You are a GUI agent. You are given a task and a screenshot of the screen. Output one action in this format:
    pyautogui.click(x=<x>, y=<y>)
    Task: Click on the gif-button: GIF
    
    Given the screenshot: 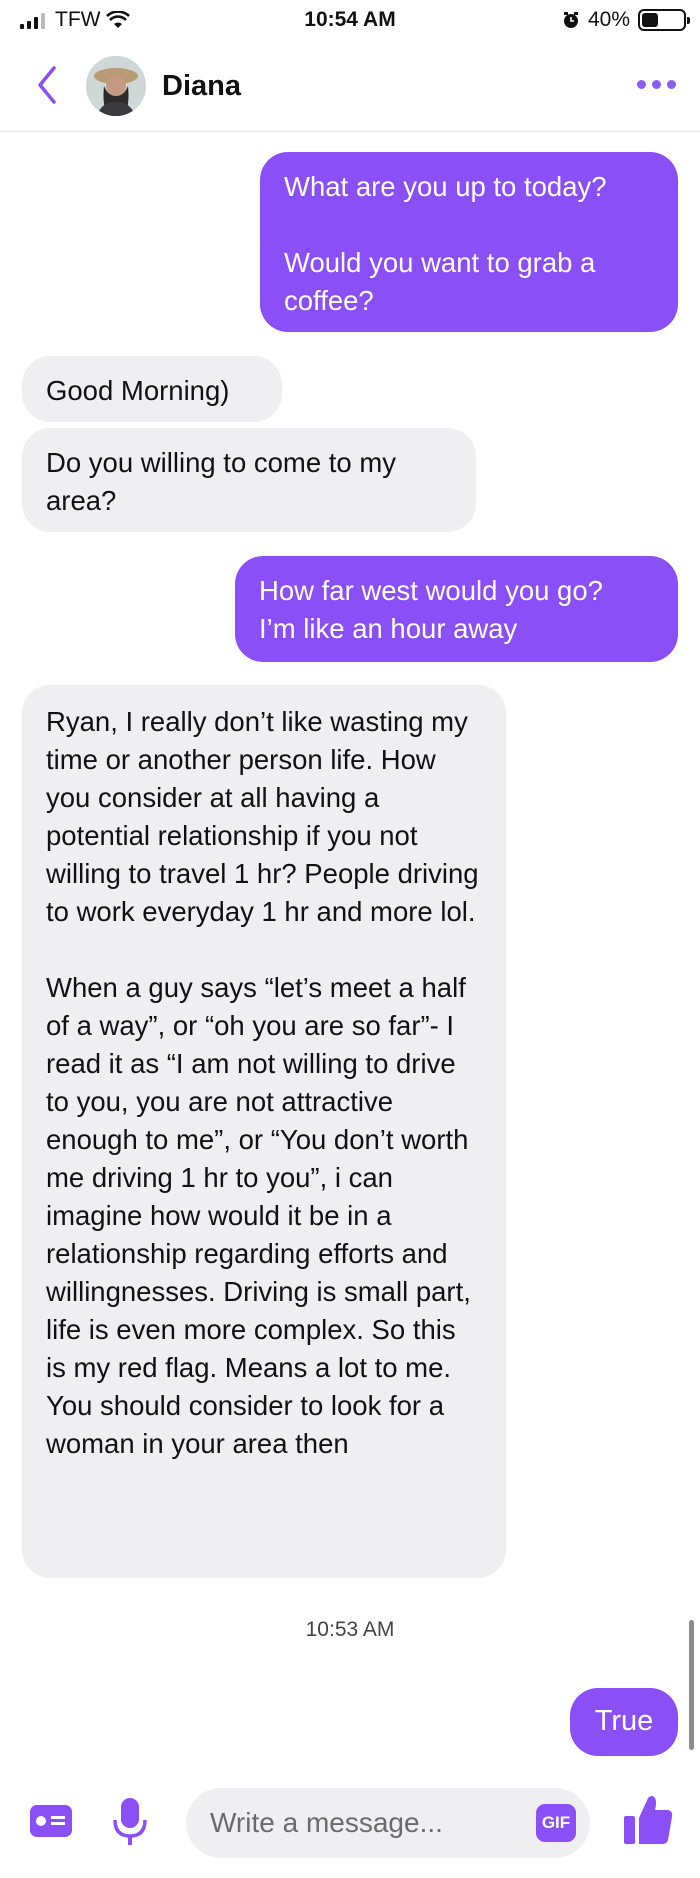 What is the action you would take?
    pyautogui.click(x=556, y=1823)
    